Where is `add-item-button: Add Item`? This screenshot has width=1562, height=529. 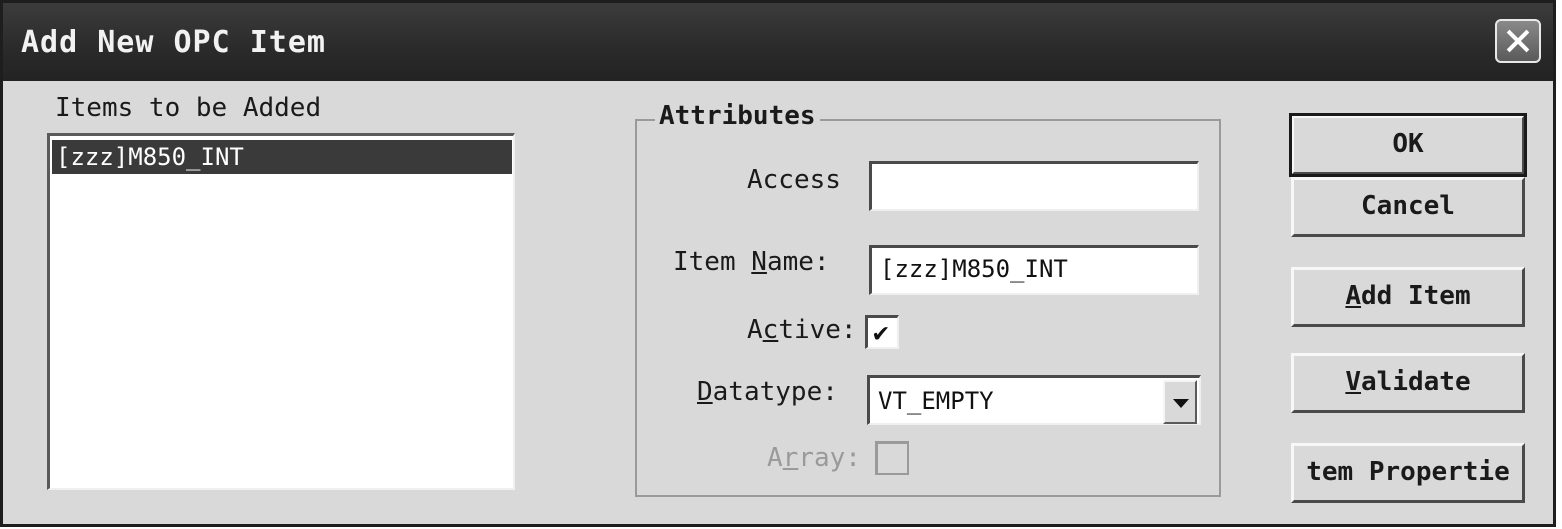
add-item-button: Add Item is located at coordinates (1408, 297).